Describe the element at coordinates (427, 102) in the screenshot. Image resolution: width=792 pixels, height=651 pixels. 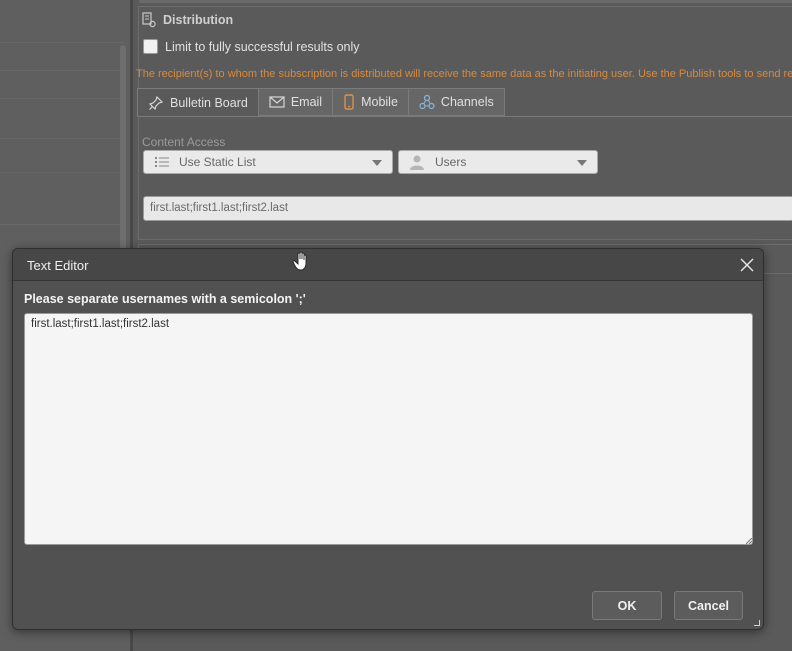
I see `channels-icon` at that location.